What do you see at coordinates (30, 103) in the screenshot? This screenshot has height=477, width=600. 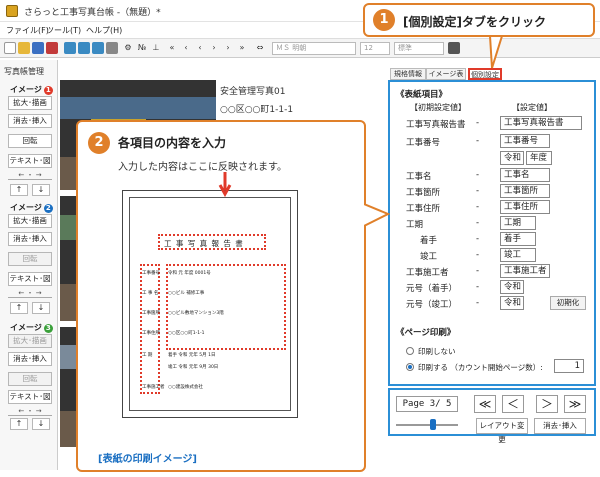 I see `enlarge-button-1: 拡大･描画` at bounding box center [30, 103].